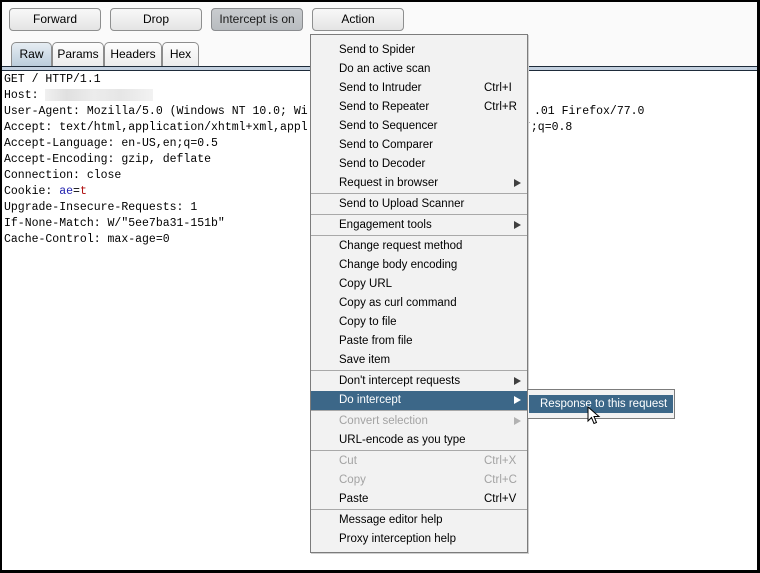 The image size is (760, 573). Describe the element at coordinates (389, 183) in the screenshot. I see `menu-item-label: Request in browser` at that location.